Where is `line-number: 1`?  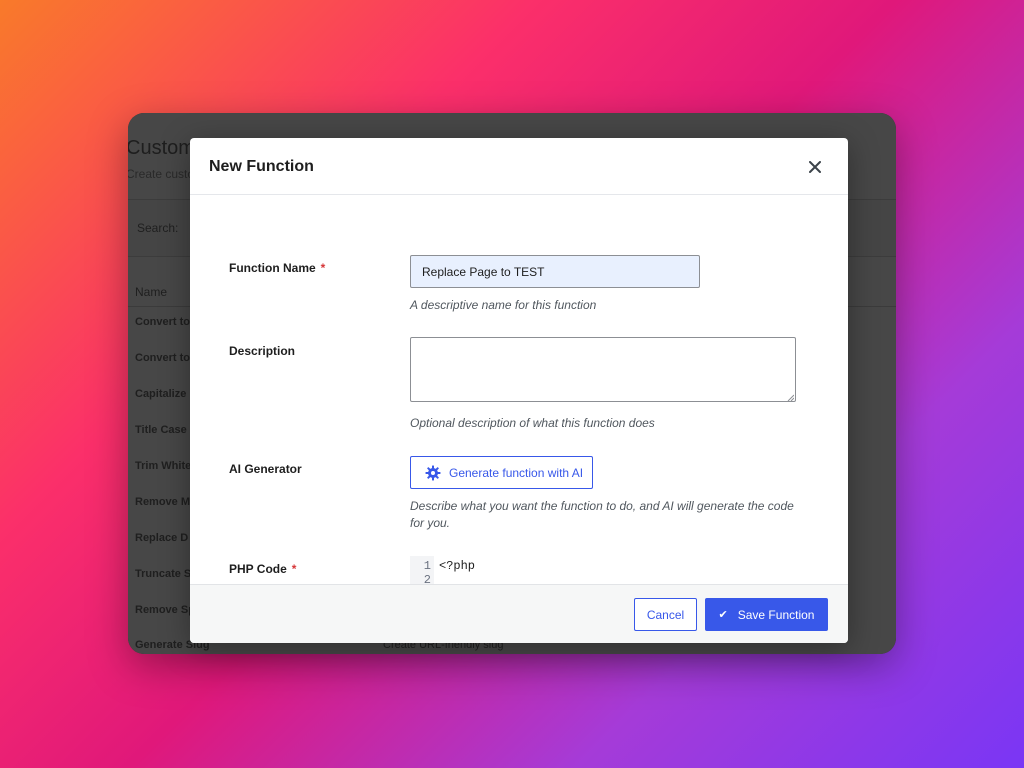 line-number: 1 is located at coordinates (427, 566).